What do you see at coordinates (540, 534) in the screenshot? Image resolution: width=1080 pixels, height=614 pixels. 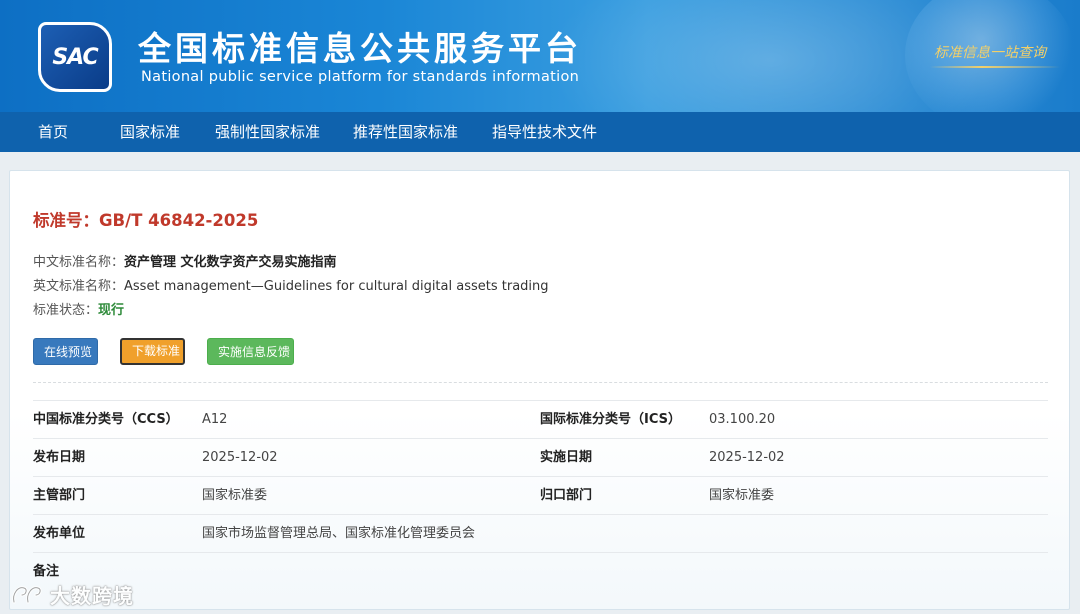 I see `table-row: 发布单位 国家市场监督管理总局、国家标准化管理委员会` at bounding box center [540, 534].